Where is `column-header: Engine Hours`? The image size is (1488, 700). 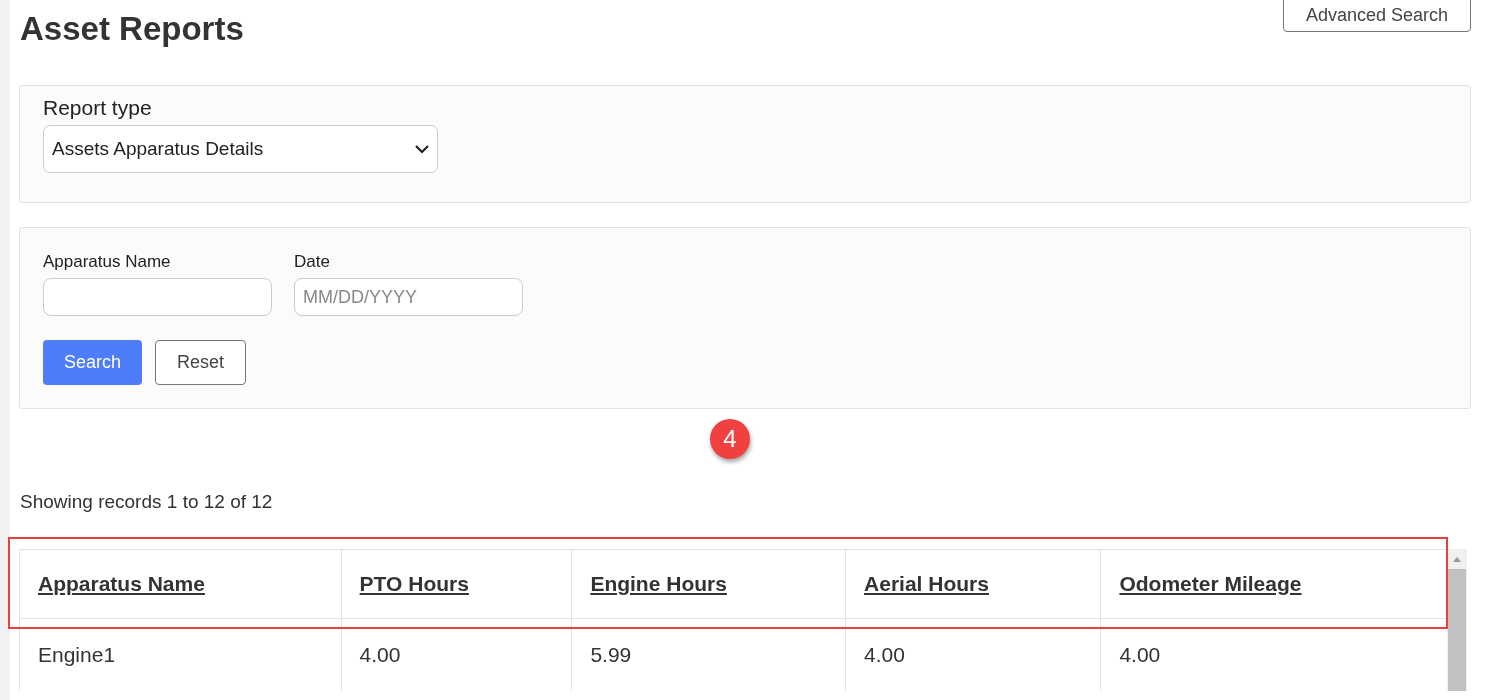 column-header: Engine Hours is located at coordinates (658, 583).